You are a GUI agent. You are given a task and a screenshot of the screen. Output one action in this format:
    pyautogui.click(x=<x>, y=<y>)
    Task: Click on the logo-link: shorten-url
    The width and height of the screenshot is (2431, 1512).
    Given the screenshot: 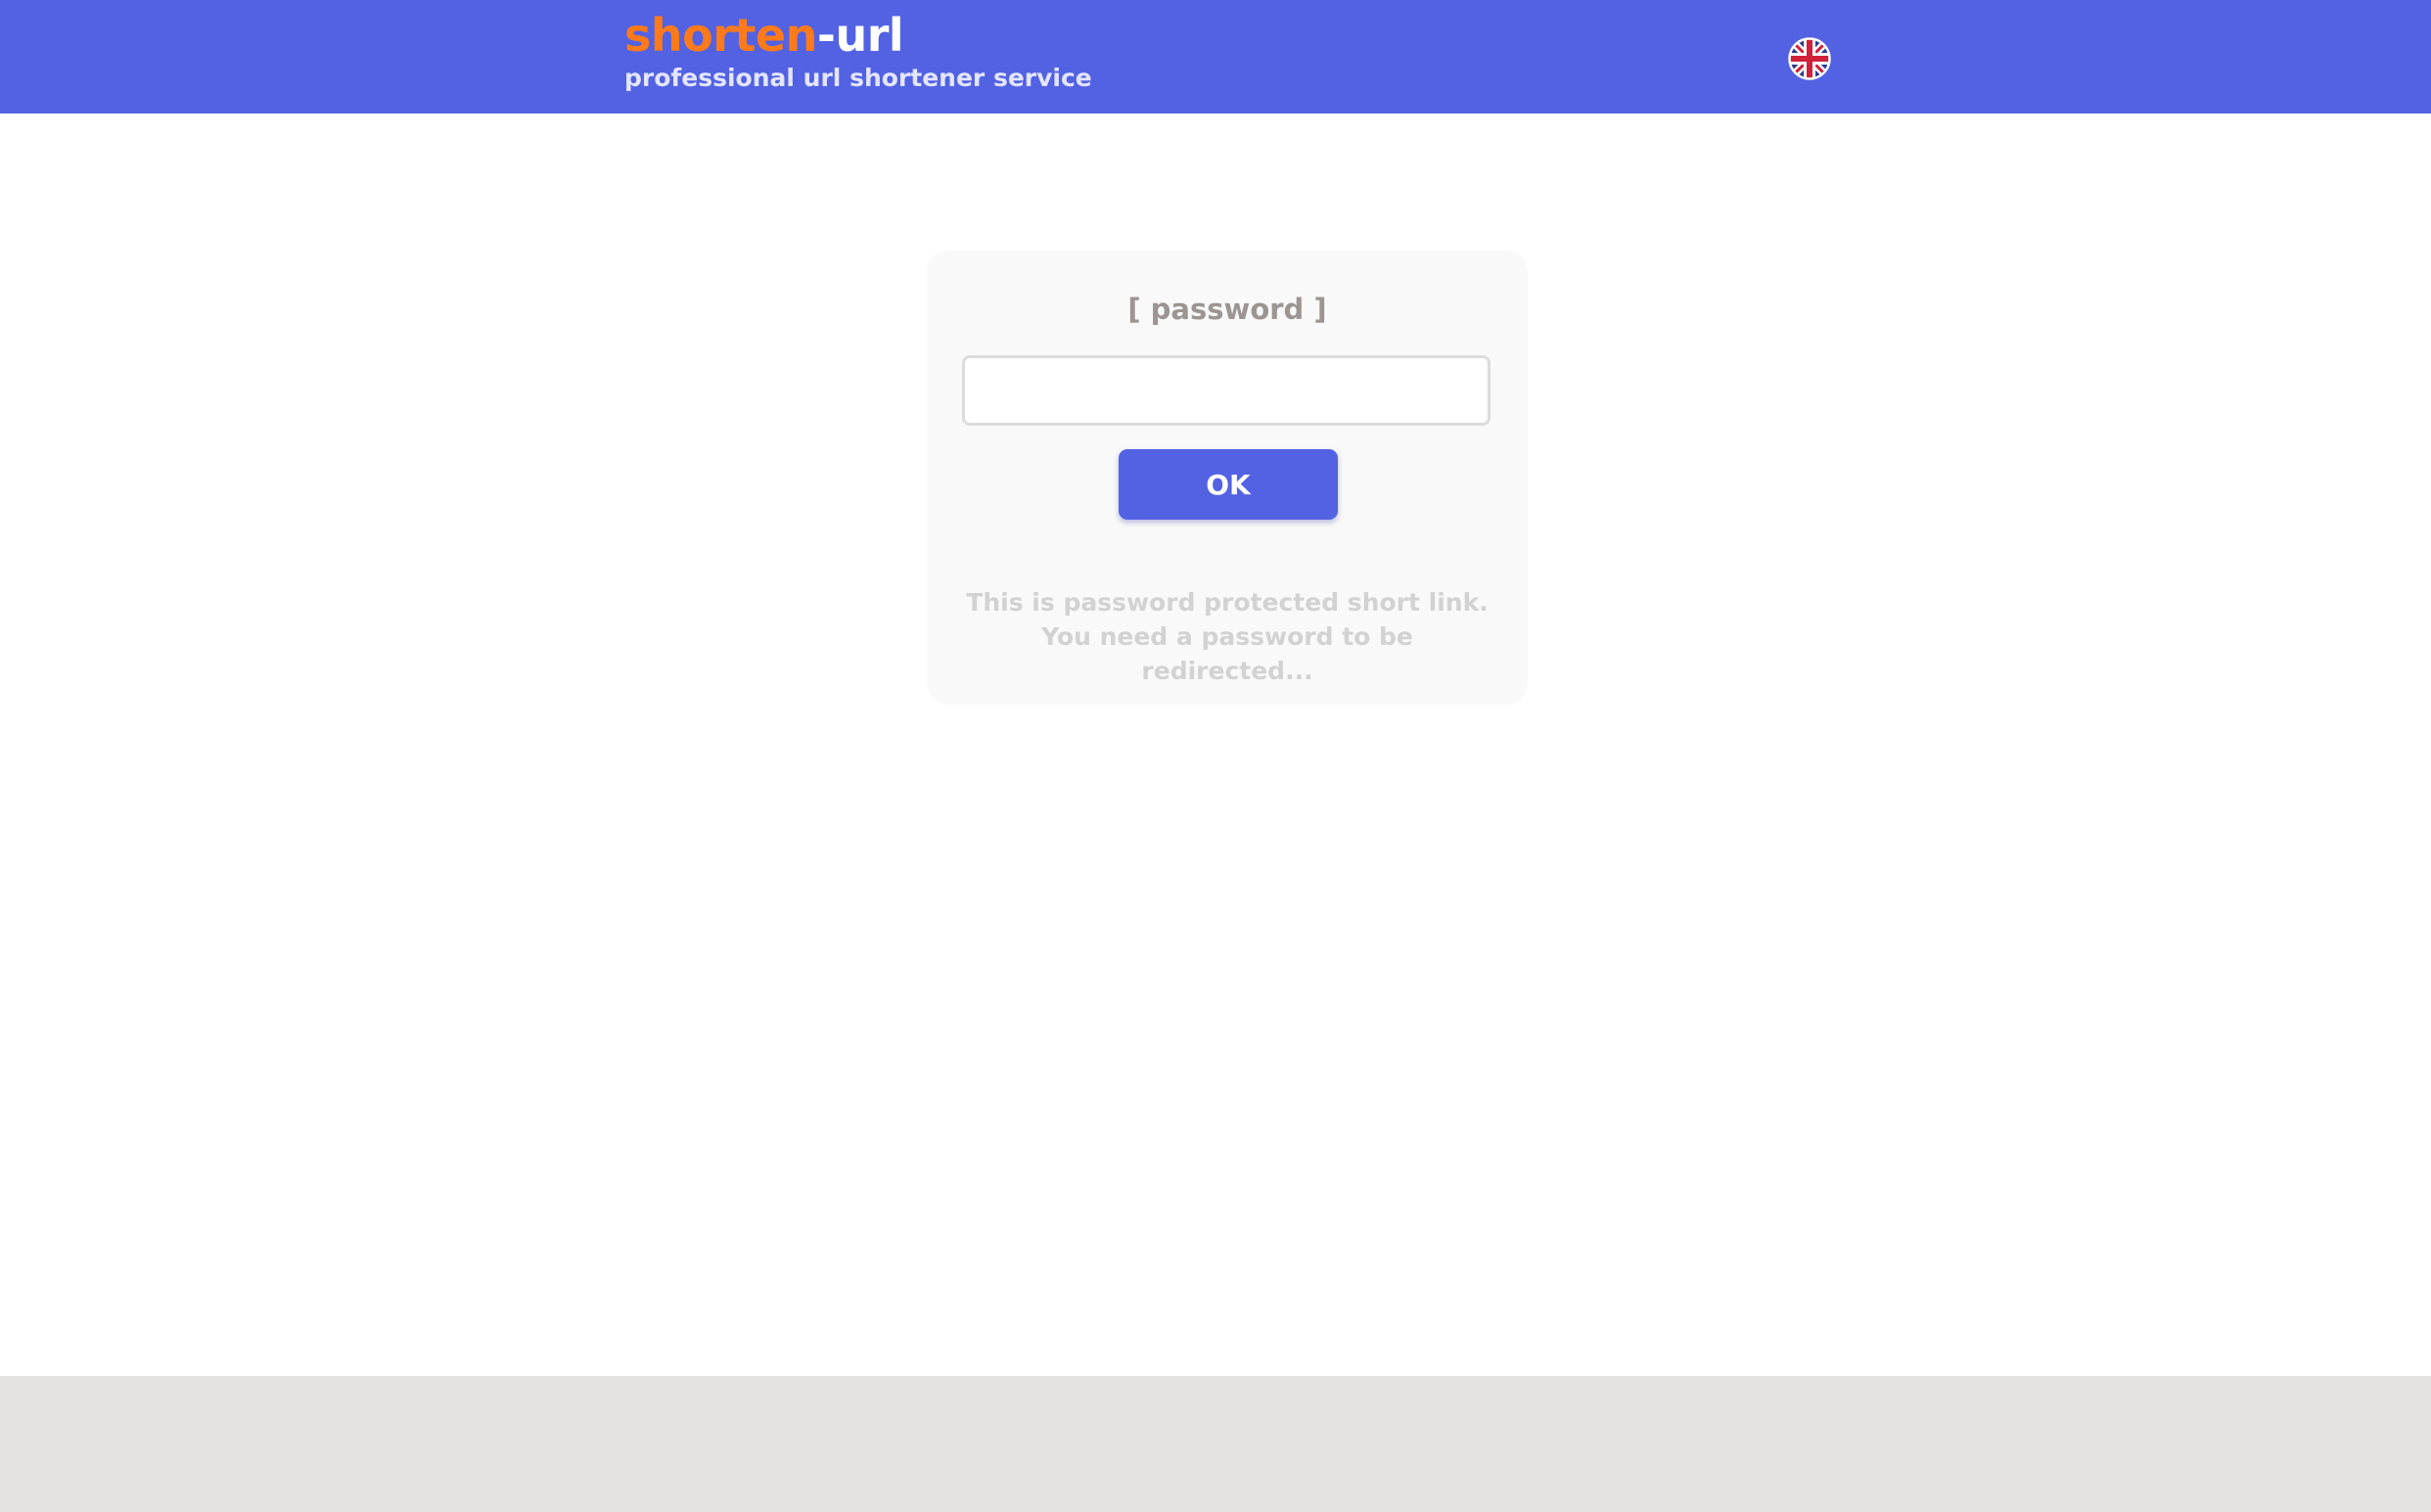 What is the action you would take?
    pyautogui.click(x=764, y=35)
    